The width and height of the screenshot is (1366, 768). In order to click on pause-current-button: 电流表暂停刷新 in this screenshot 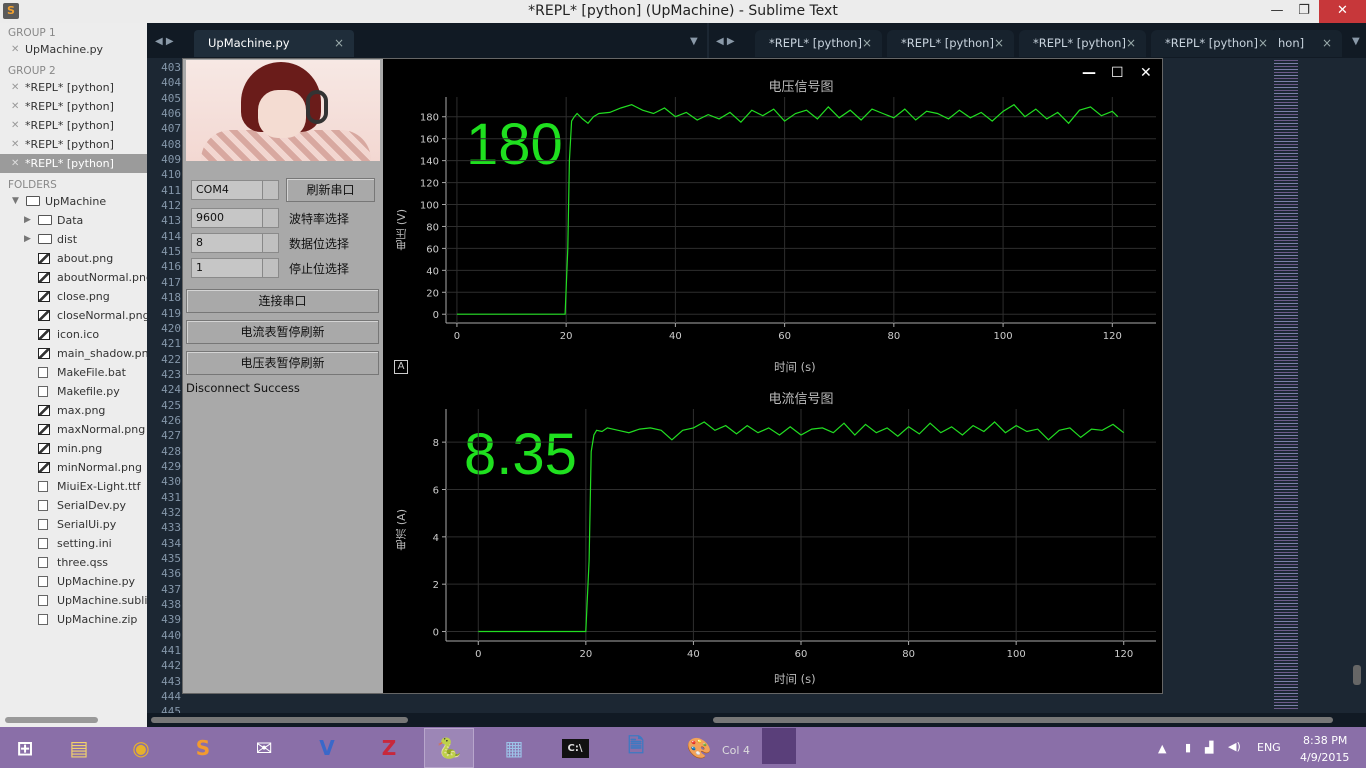, I will do `click(282, 332)`.